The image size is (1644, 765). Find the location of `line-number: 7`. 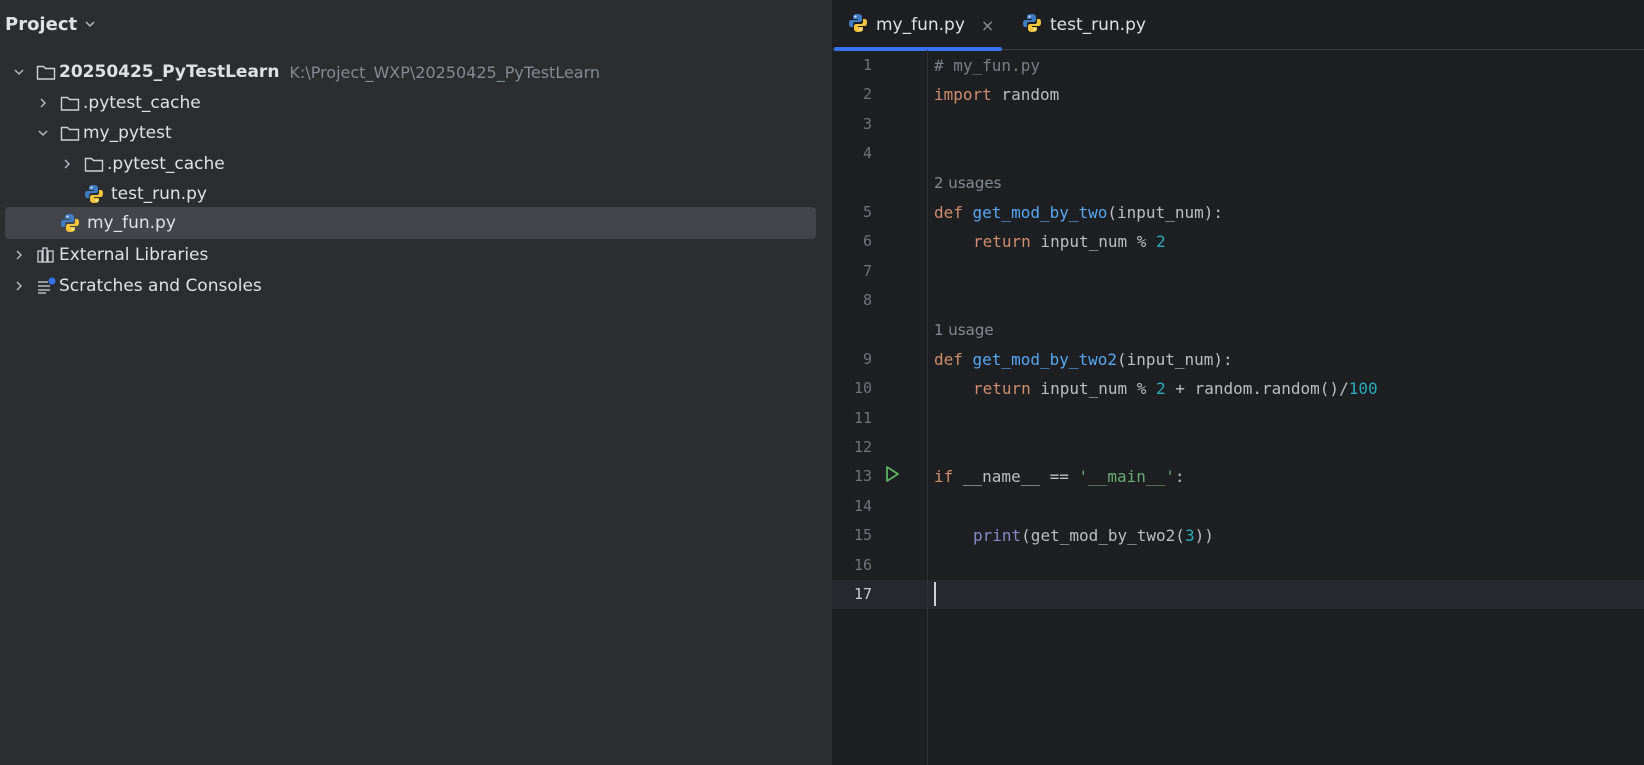

line-number: 7 is located at coordinates (867, 271).